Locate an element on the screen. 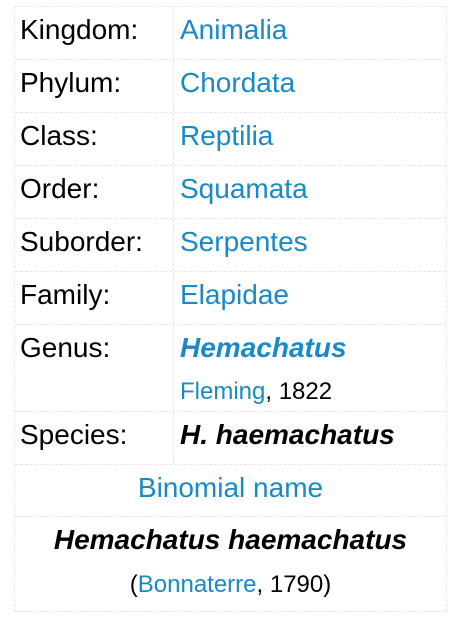 Image resolution: width=456 pixels, height=620 pixels. order-label: Order: is located at coordinates (94, 192).